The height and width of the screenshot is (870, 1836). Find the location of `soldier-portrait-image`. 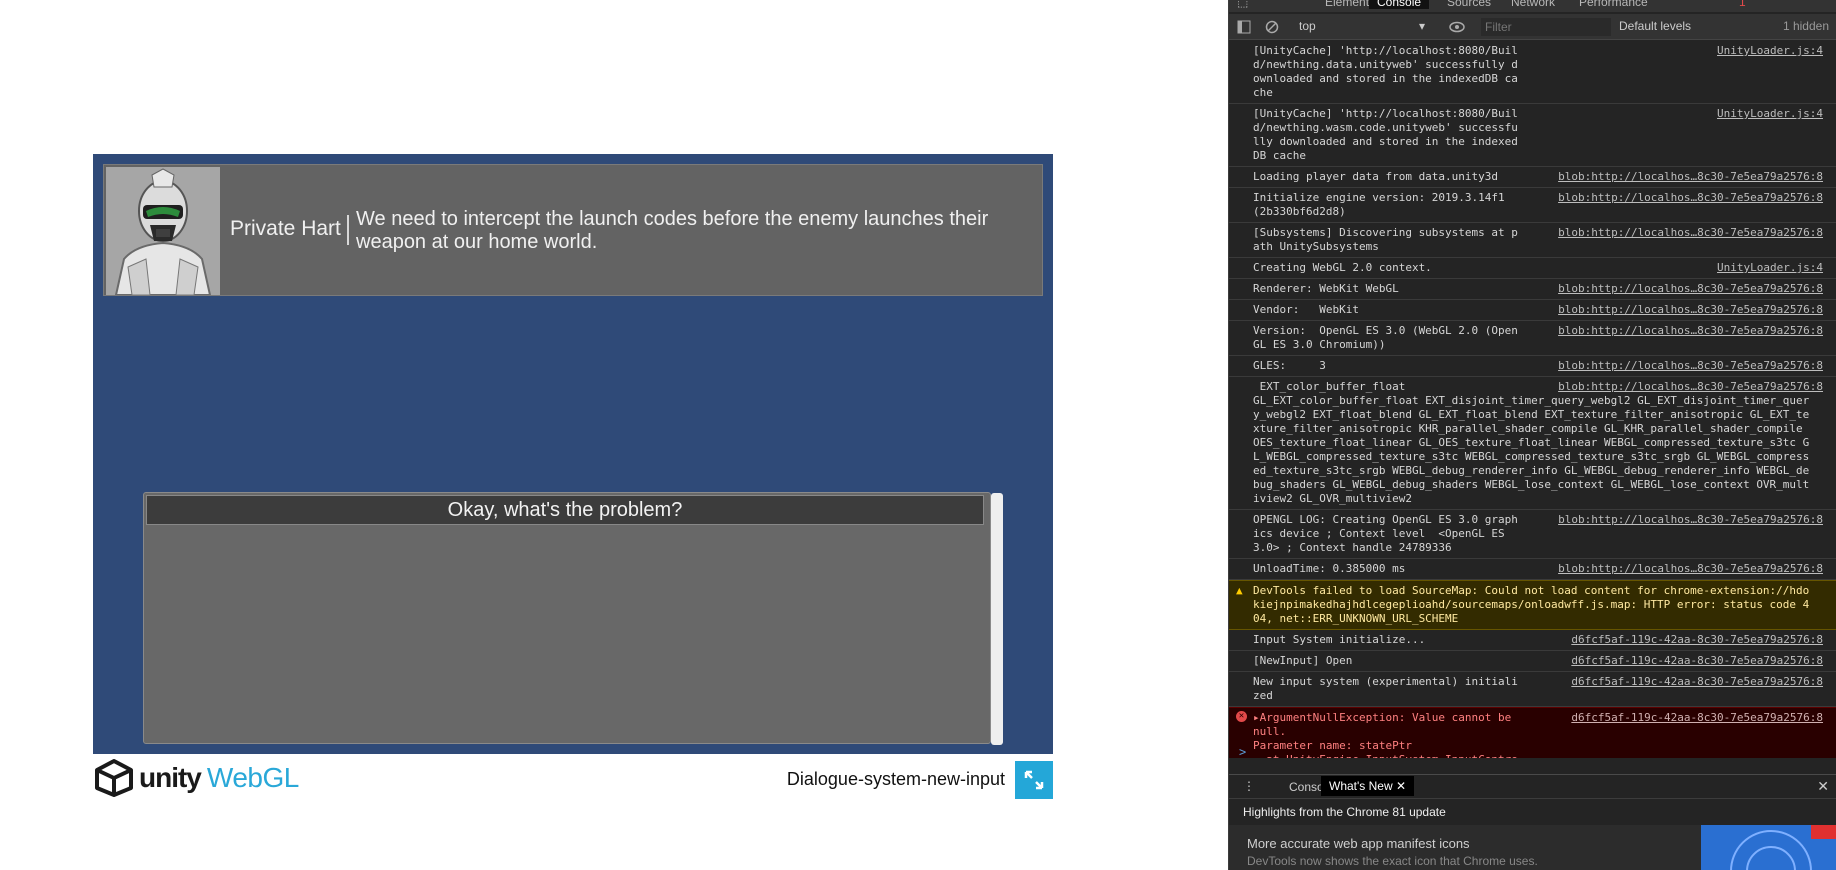

soldier-portrait-image is located at coordinates (163, 231).